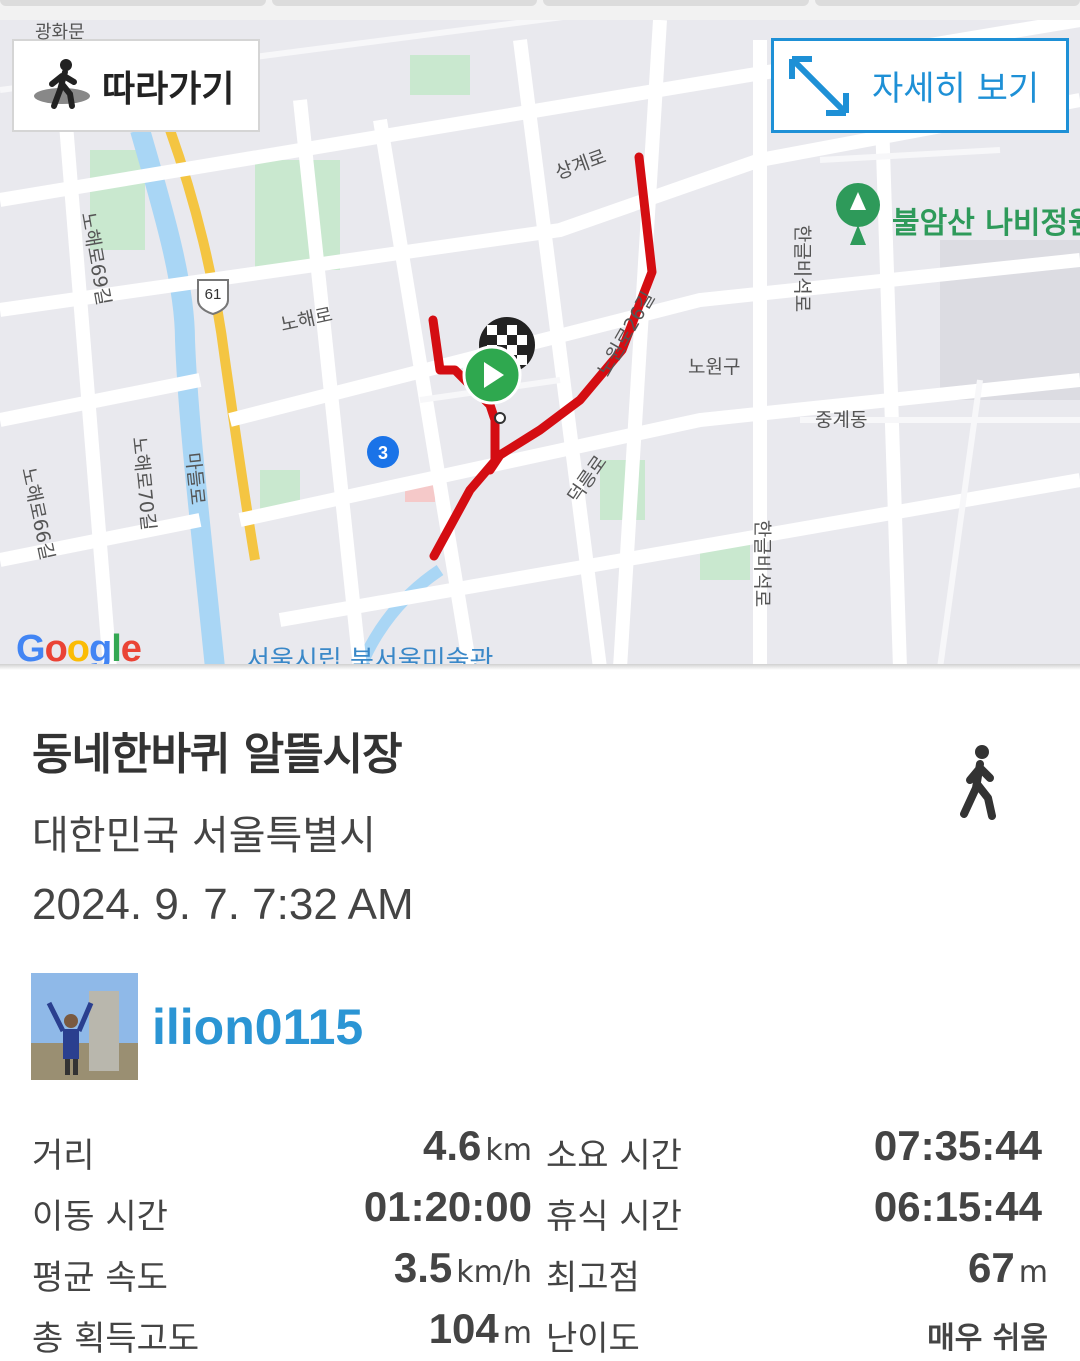 This screenshot has height=1361, width=1080. Describe the element at coordinates (593, 1339) in the screenshot. I see `difficulty-label: 난이도` at that location.